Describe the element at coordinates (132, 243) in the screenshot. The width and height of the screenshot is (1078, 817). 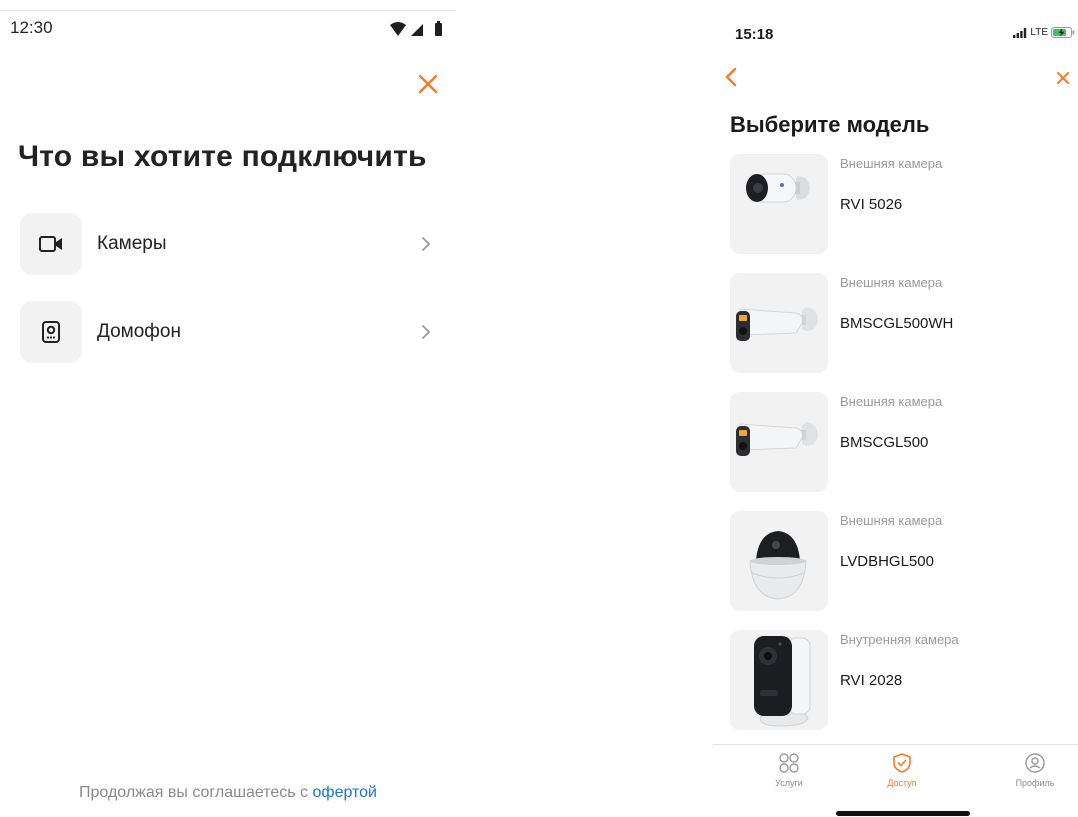
I see `option-label: Камеры` at that location.